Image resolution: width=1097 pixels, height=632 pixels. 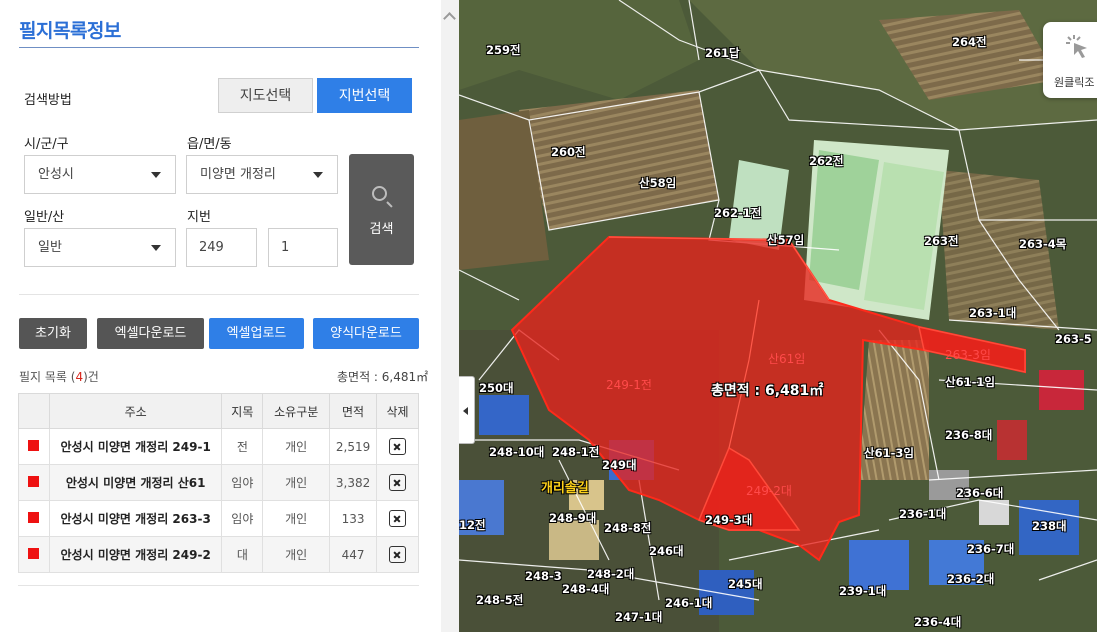 What do you see at coordinates (366, 333) in the screenshot?
I see `template-download-button: 양식다운로드` at bounding box center [366, 333].